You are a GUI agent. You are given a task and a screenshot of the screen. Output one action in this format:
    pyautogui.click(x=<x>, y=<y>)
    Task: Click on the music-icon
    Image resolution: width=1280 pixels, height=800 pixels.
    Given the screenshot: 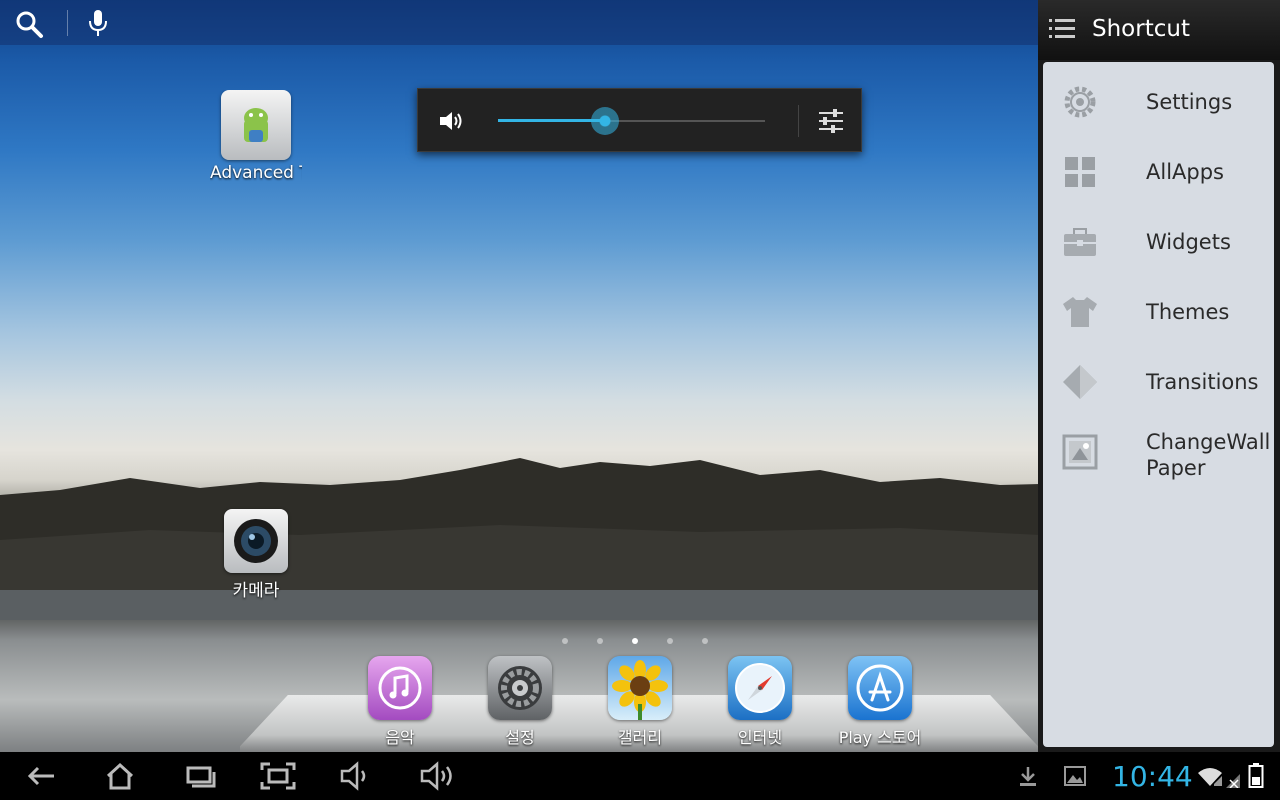 What is the action you would take?
    pyautogui.click(x=400, y=688)
    